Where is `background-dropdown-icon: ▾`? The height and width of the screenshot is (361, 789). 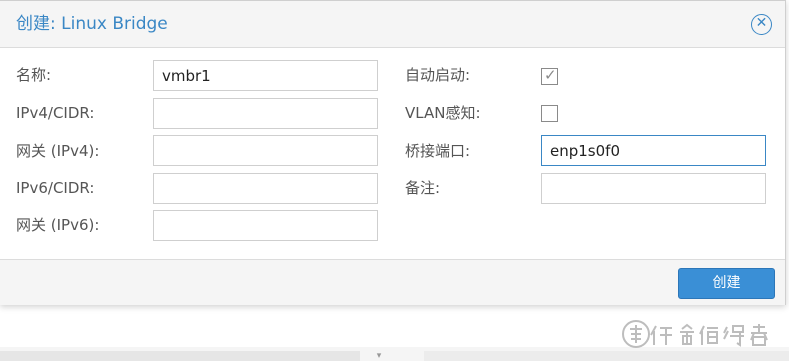
background-dropdown-icon: ▾ is located at coordinates (379, 356).